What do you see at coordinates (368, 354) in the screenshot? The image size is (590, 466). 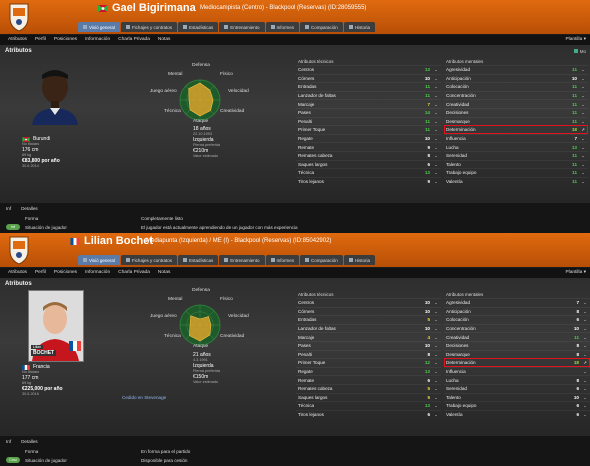 I see `attribute-row: Penalti 8–` at bounding box center [368, 354].